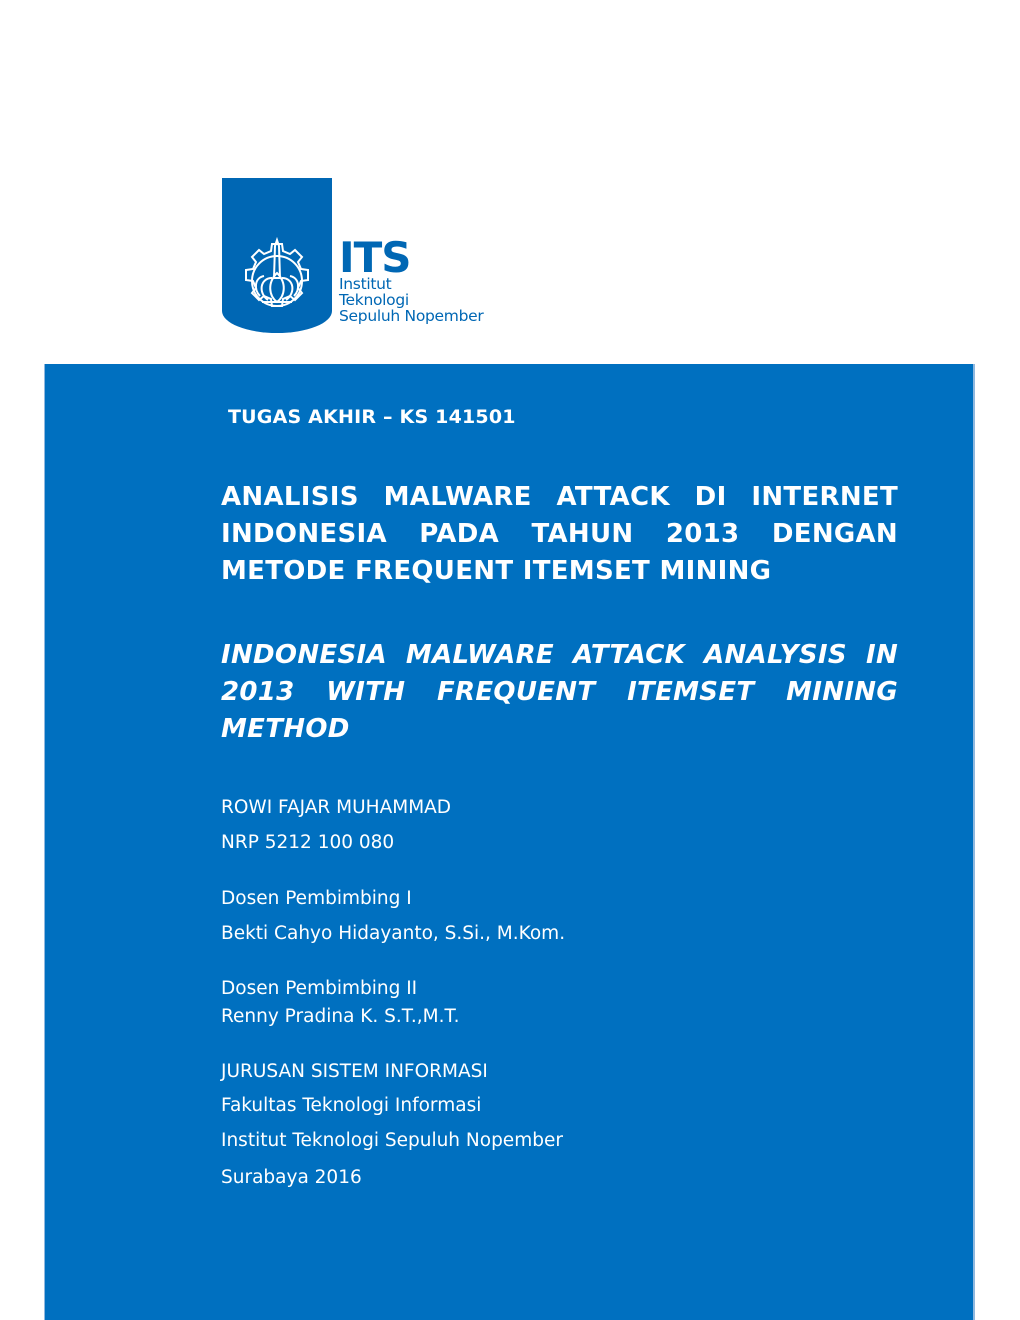 The width and height of the screenshot is (1020, 1320). I want to click on faculty: Fakultas Teknologi Informasi, so click(351, 1105).